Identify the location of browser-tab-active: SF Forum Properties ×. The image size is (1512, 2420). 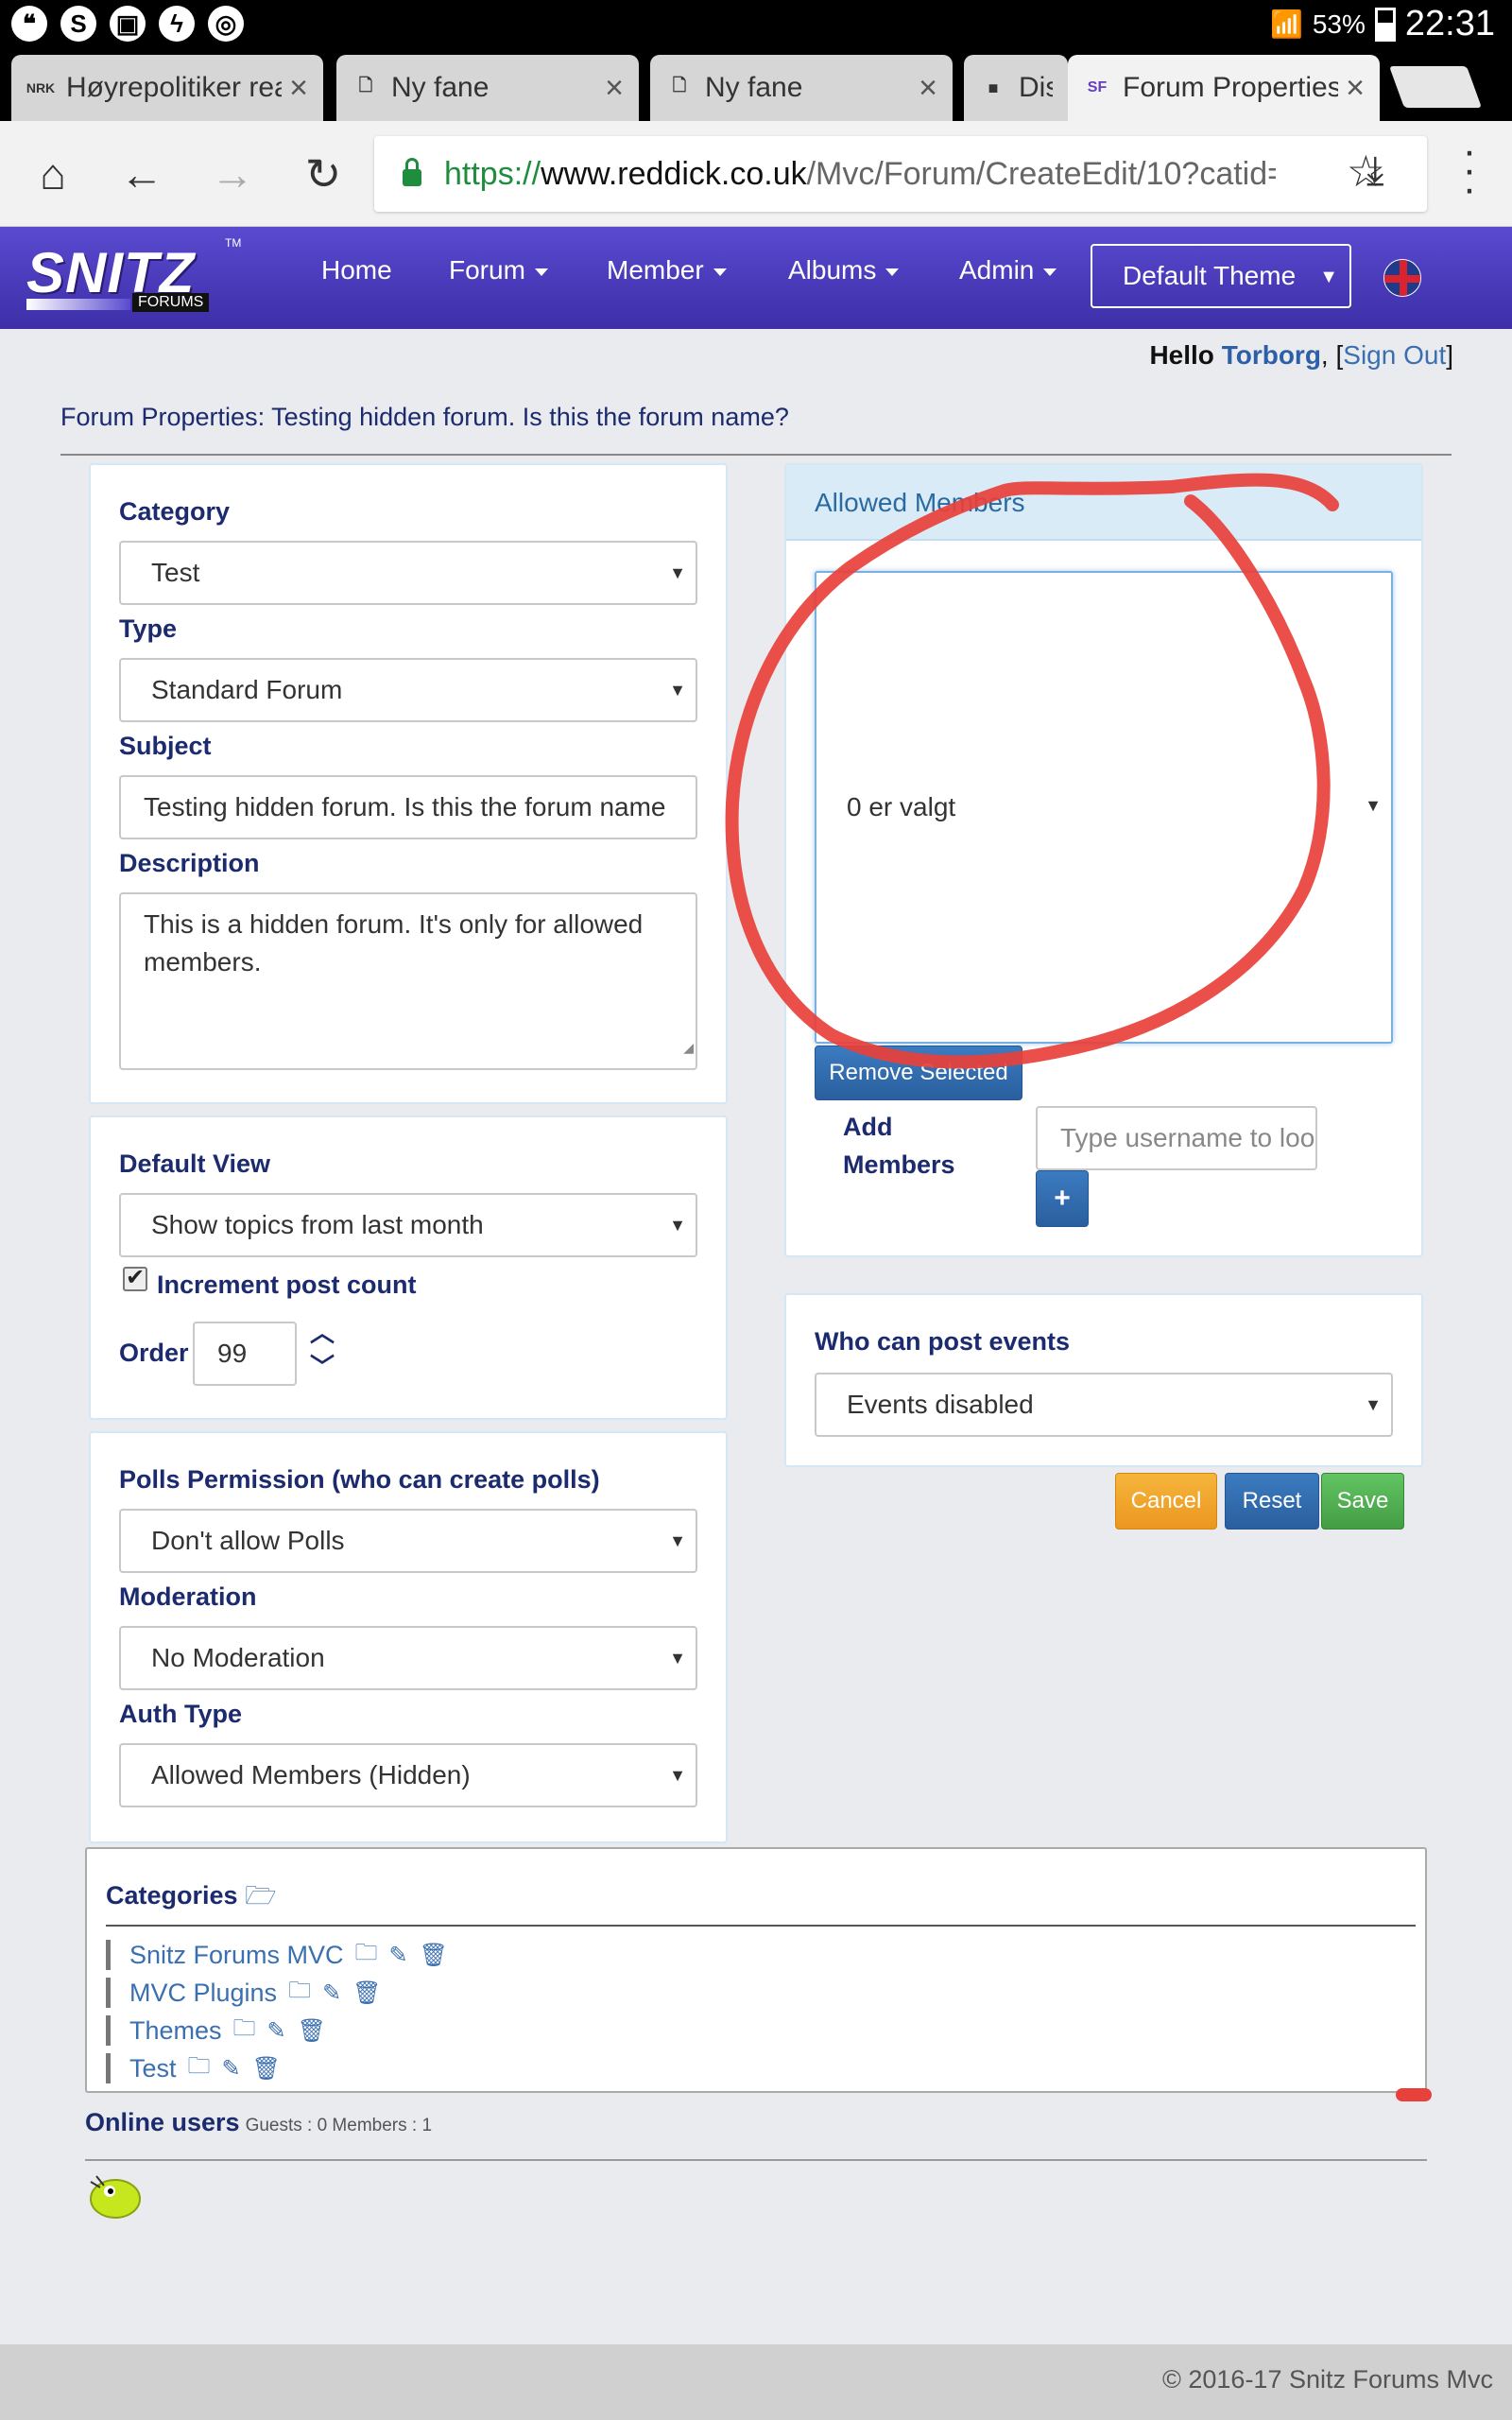
(1224, 88).